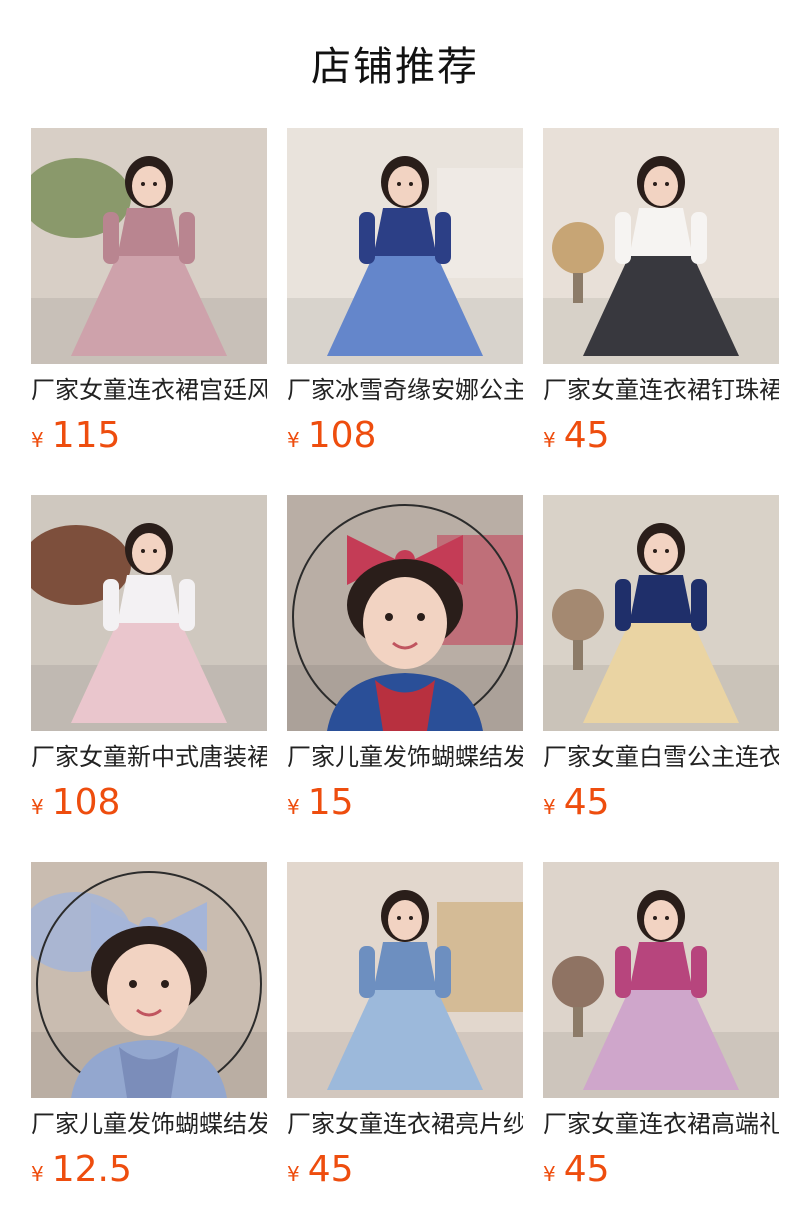 The width and height of the screenshot is (790, 1230). I want to click on page-header: 店铺推荐, so click(395, 64).